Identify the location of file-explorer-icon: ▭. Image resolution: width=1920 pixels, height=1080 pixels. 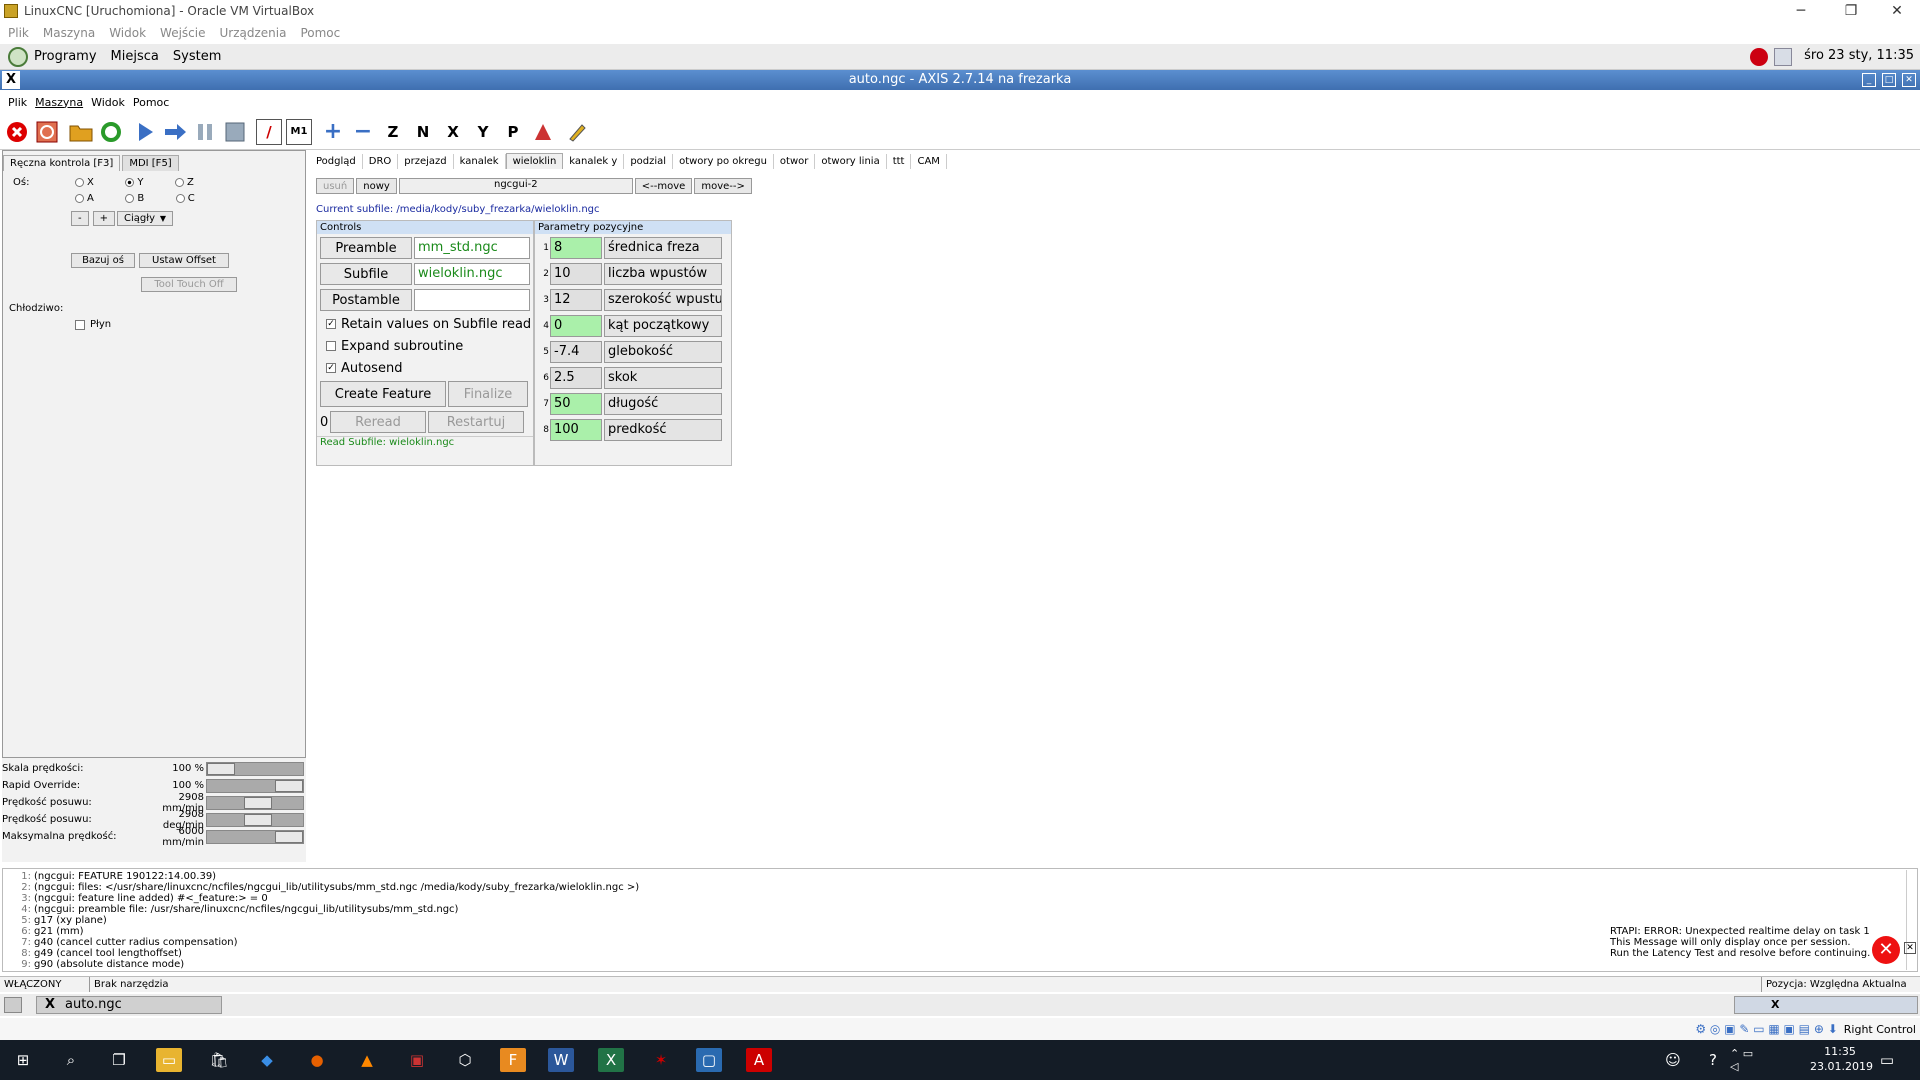
(169, 1060).